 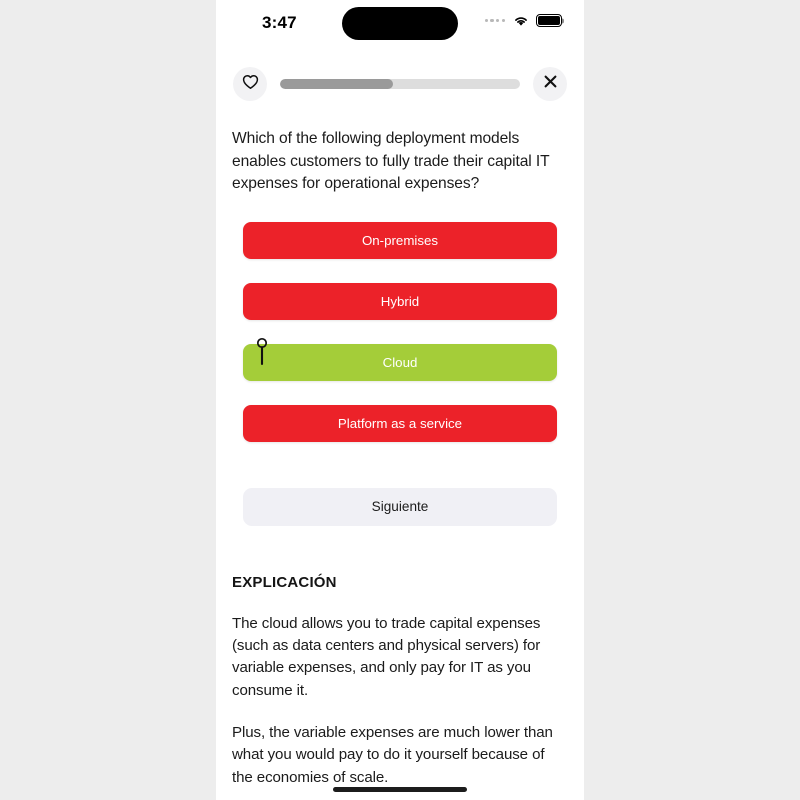 I want to click on status-bar-indicators, so click(x=523, y=20).